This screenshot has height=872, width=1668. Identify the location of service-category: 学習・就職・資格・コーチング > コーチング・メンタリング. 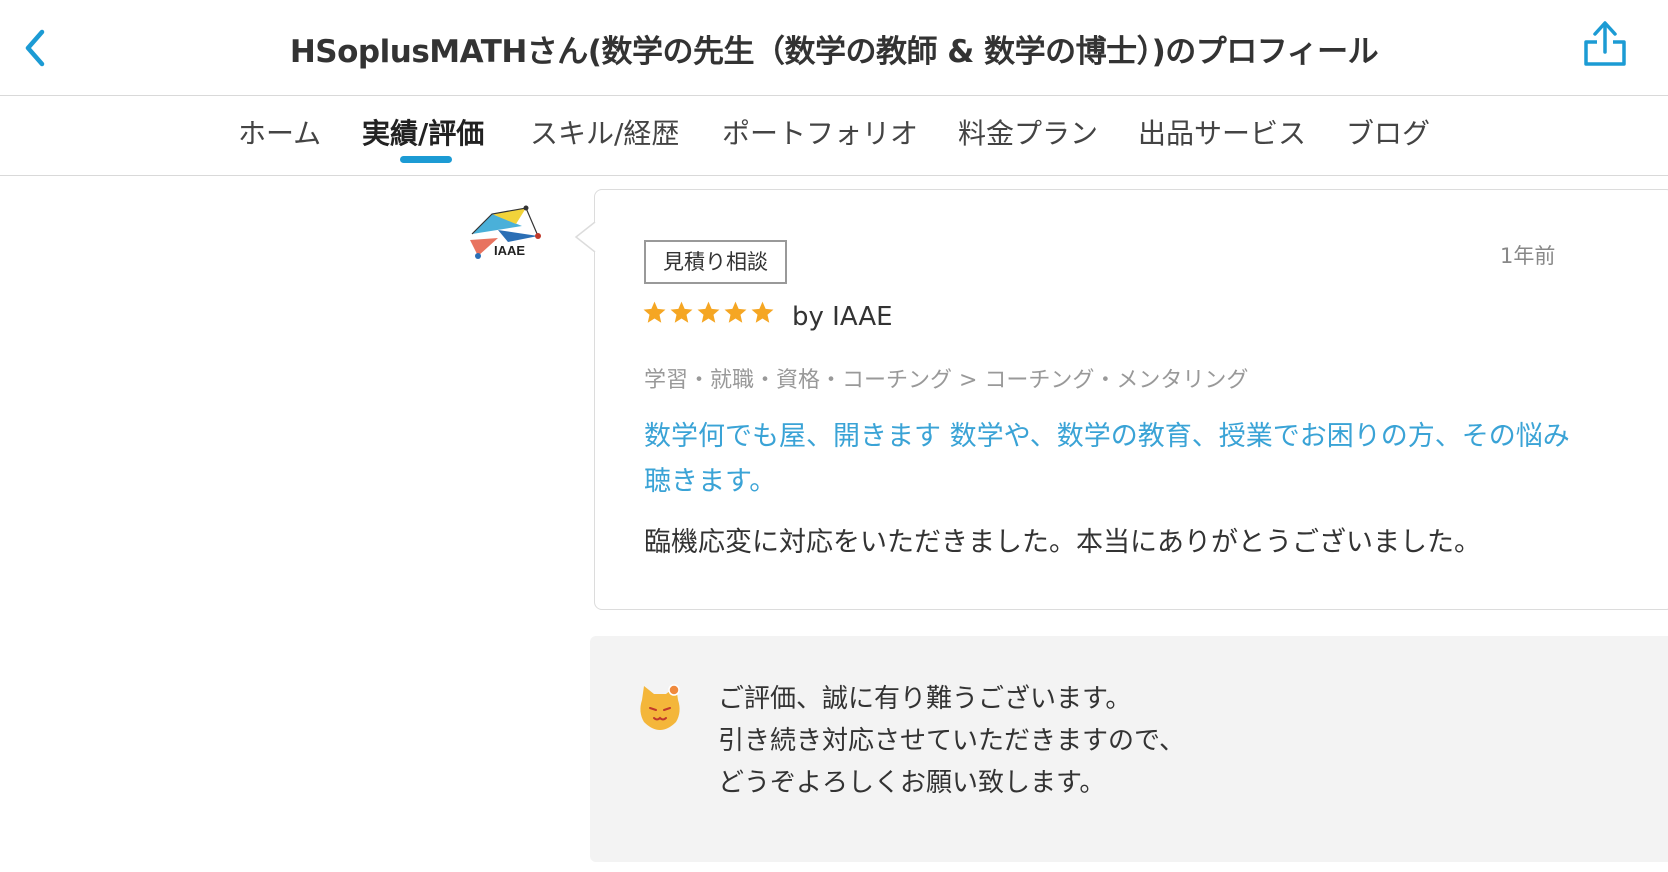
(946, 380).